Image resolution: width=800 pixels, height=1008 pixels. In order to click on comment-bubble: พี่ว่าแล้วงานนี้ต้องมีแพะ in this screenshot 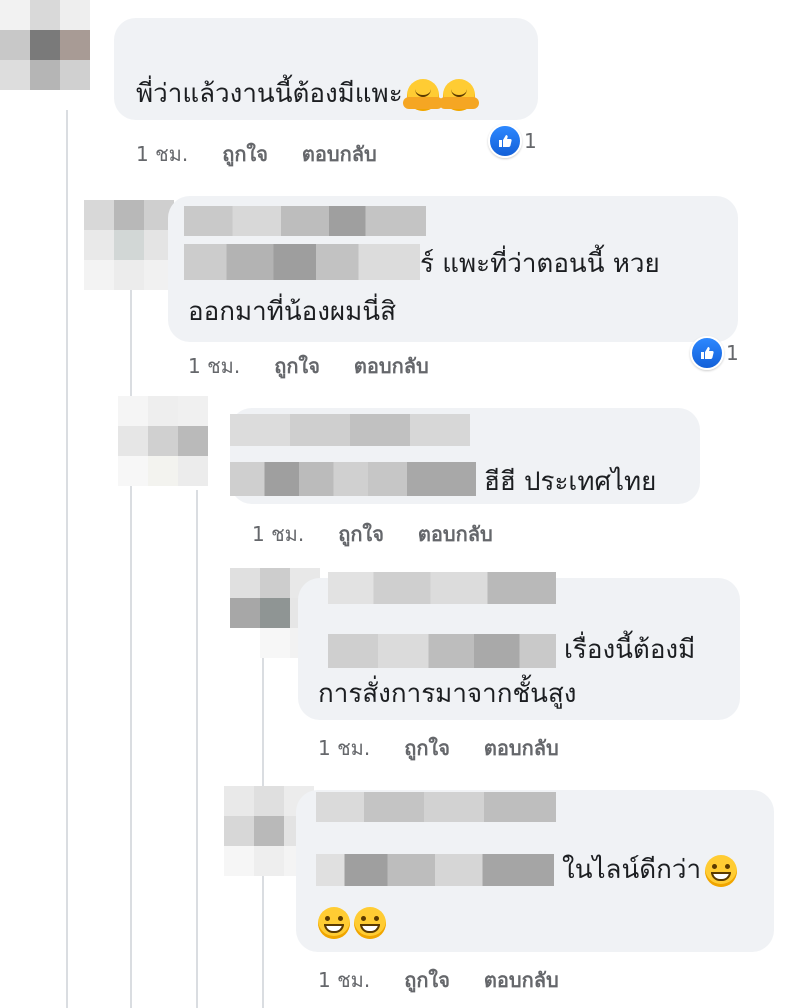, I will do `click(326, 69)`.